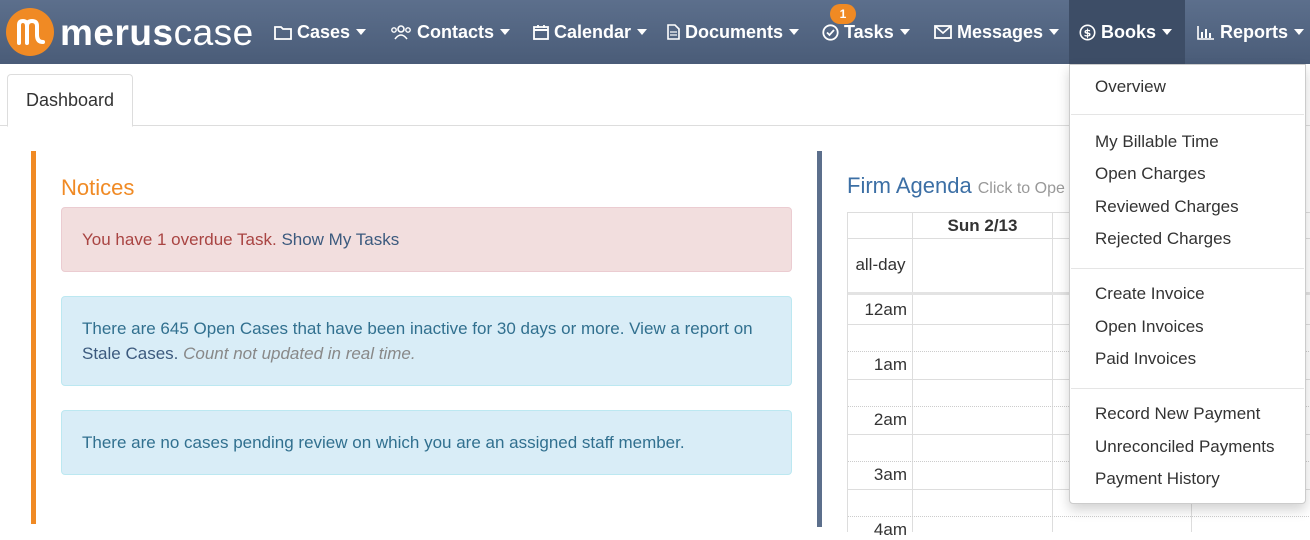 This screenshot has height=540, width=1310. Describe the element at coordinates (157, 32) in the screenshot. I see `logo-text: meruscase` at that location.